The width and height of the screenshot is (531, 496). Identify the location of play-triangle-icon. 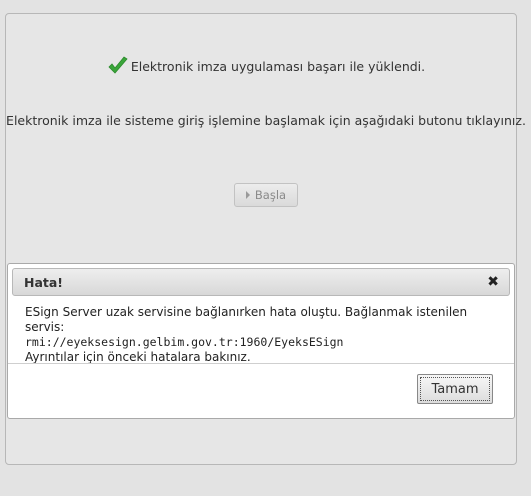
(247, 195).